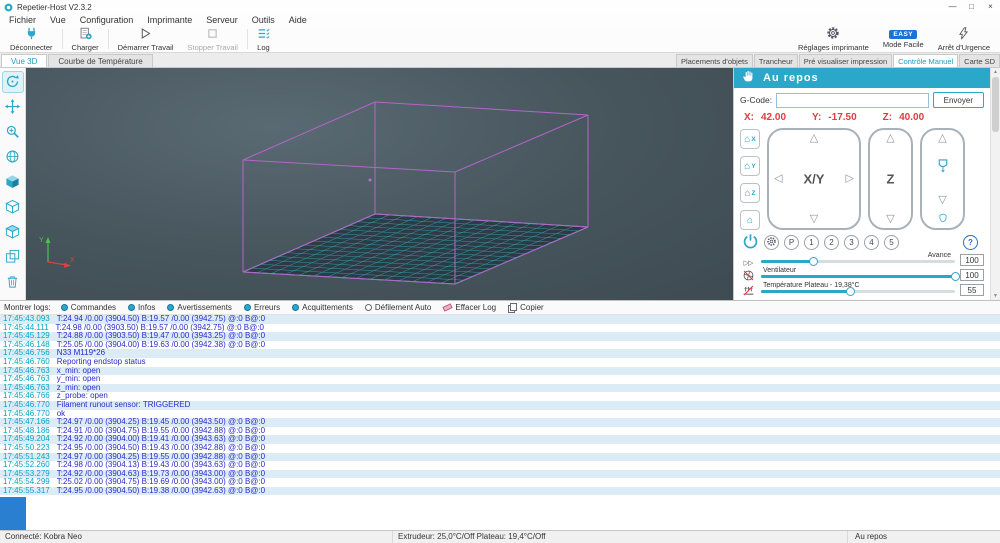 The image size is (1000, 543). Describe the element at coordinates (169, 20) in the screenshot. I see `menu-imprimante: Imprimante` at that location.